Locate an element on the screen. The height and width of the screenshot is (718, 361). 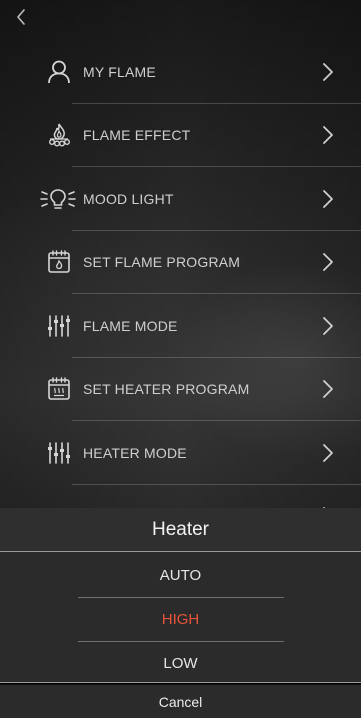
menu-item-flame-mode: FLAME MODE is located at coordinates (180, 326).